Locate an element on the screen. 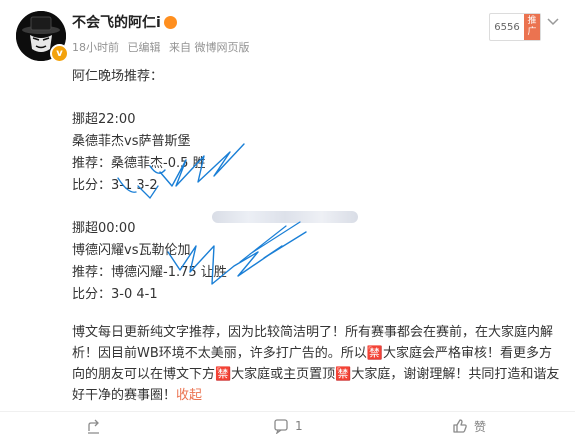 The width and height of the screenshot is (575, 441). post-meta: 18小时前 已编辑 来自 微博网页版 is located at coordinates (163, 47).